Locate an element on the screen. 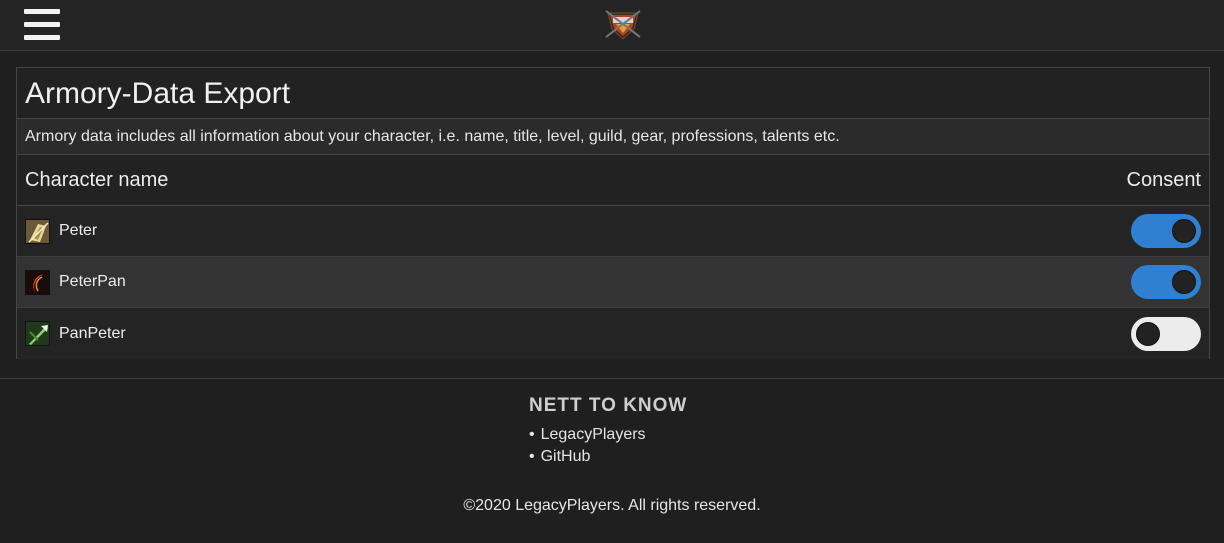 This screenshot has width=1224, height=543. footer-links: LegacyPlayers GitHub is located at coordinates (587, 446).